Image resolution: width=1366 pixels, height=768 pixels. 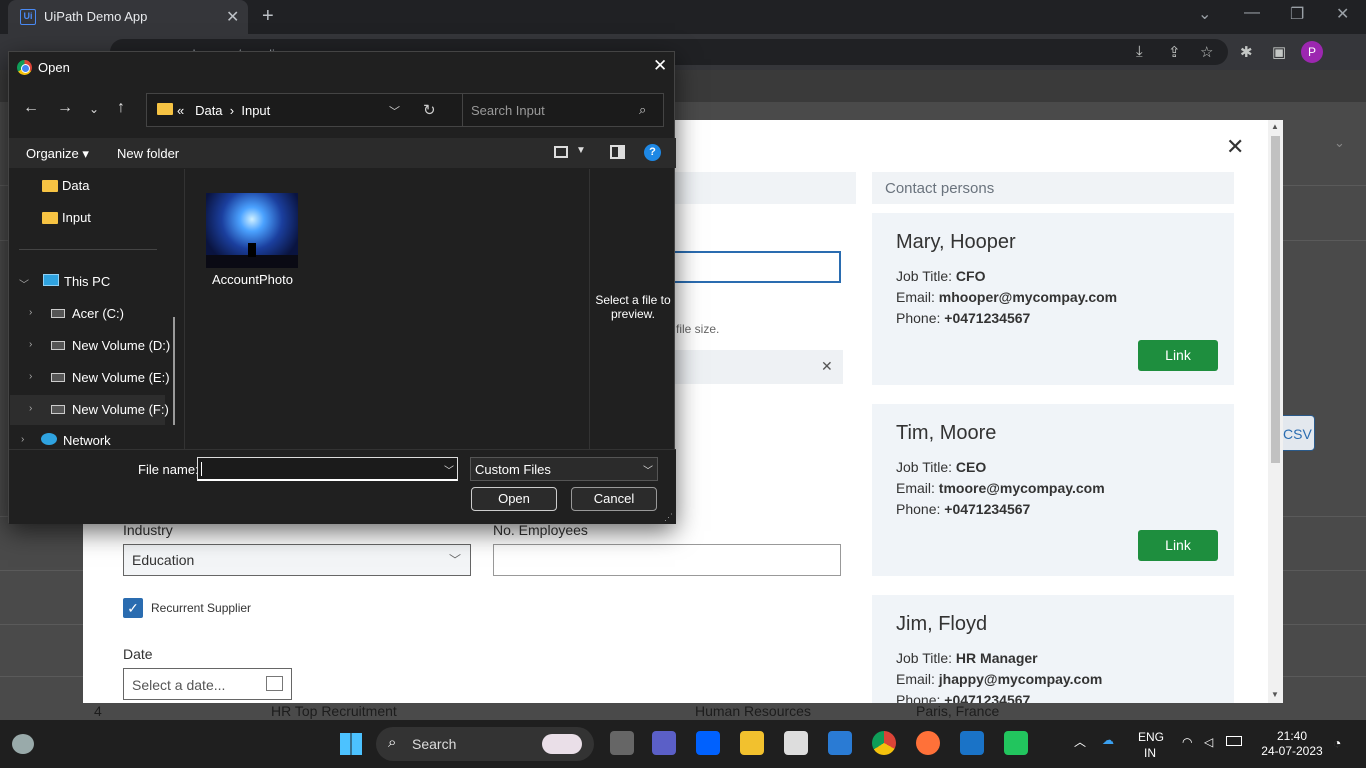 I want to click on notification-icon: ◔, so click(x=1337, y=743).